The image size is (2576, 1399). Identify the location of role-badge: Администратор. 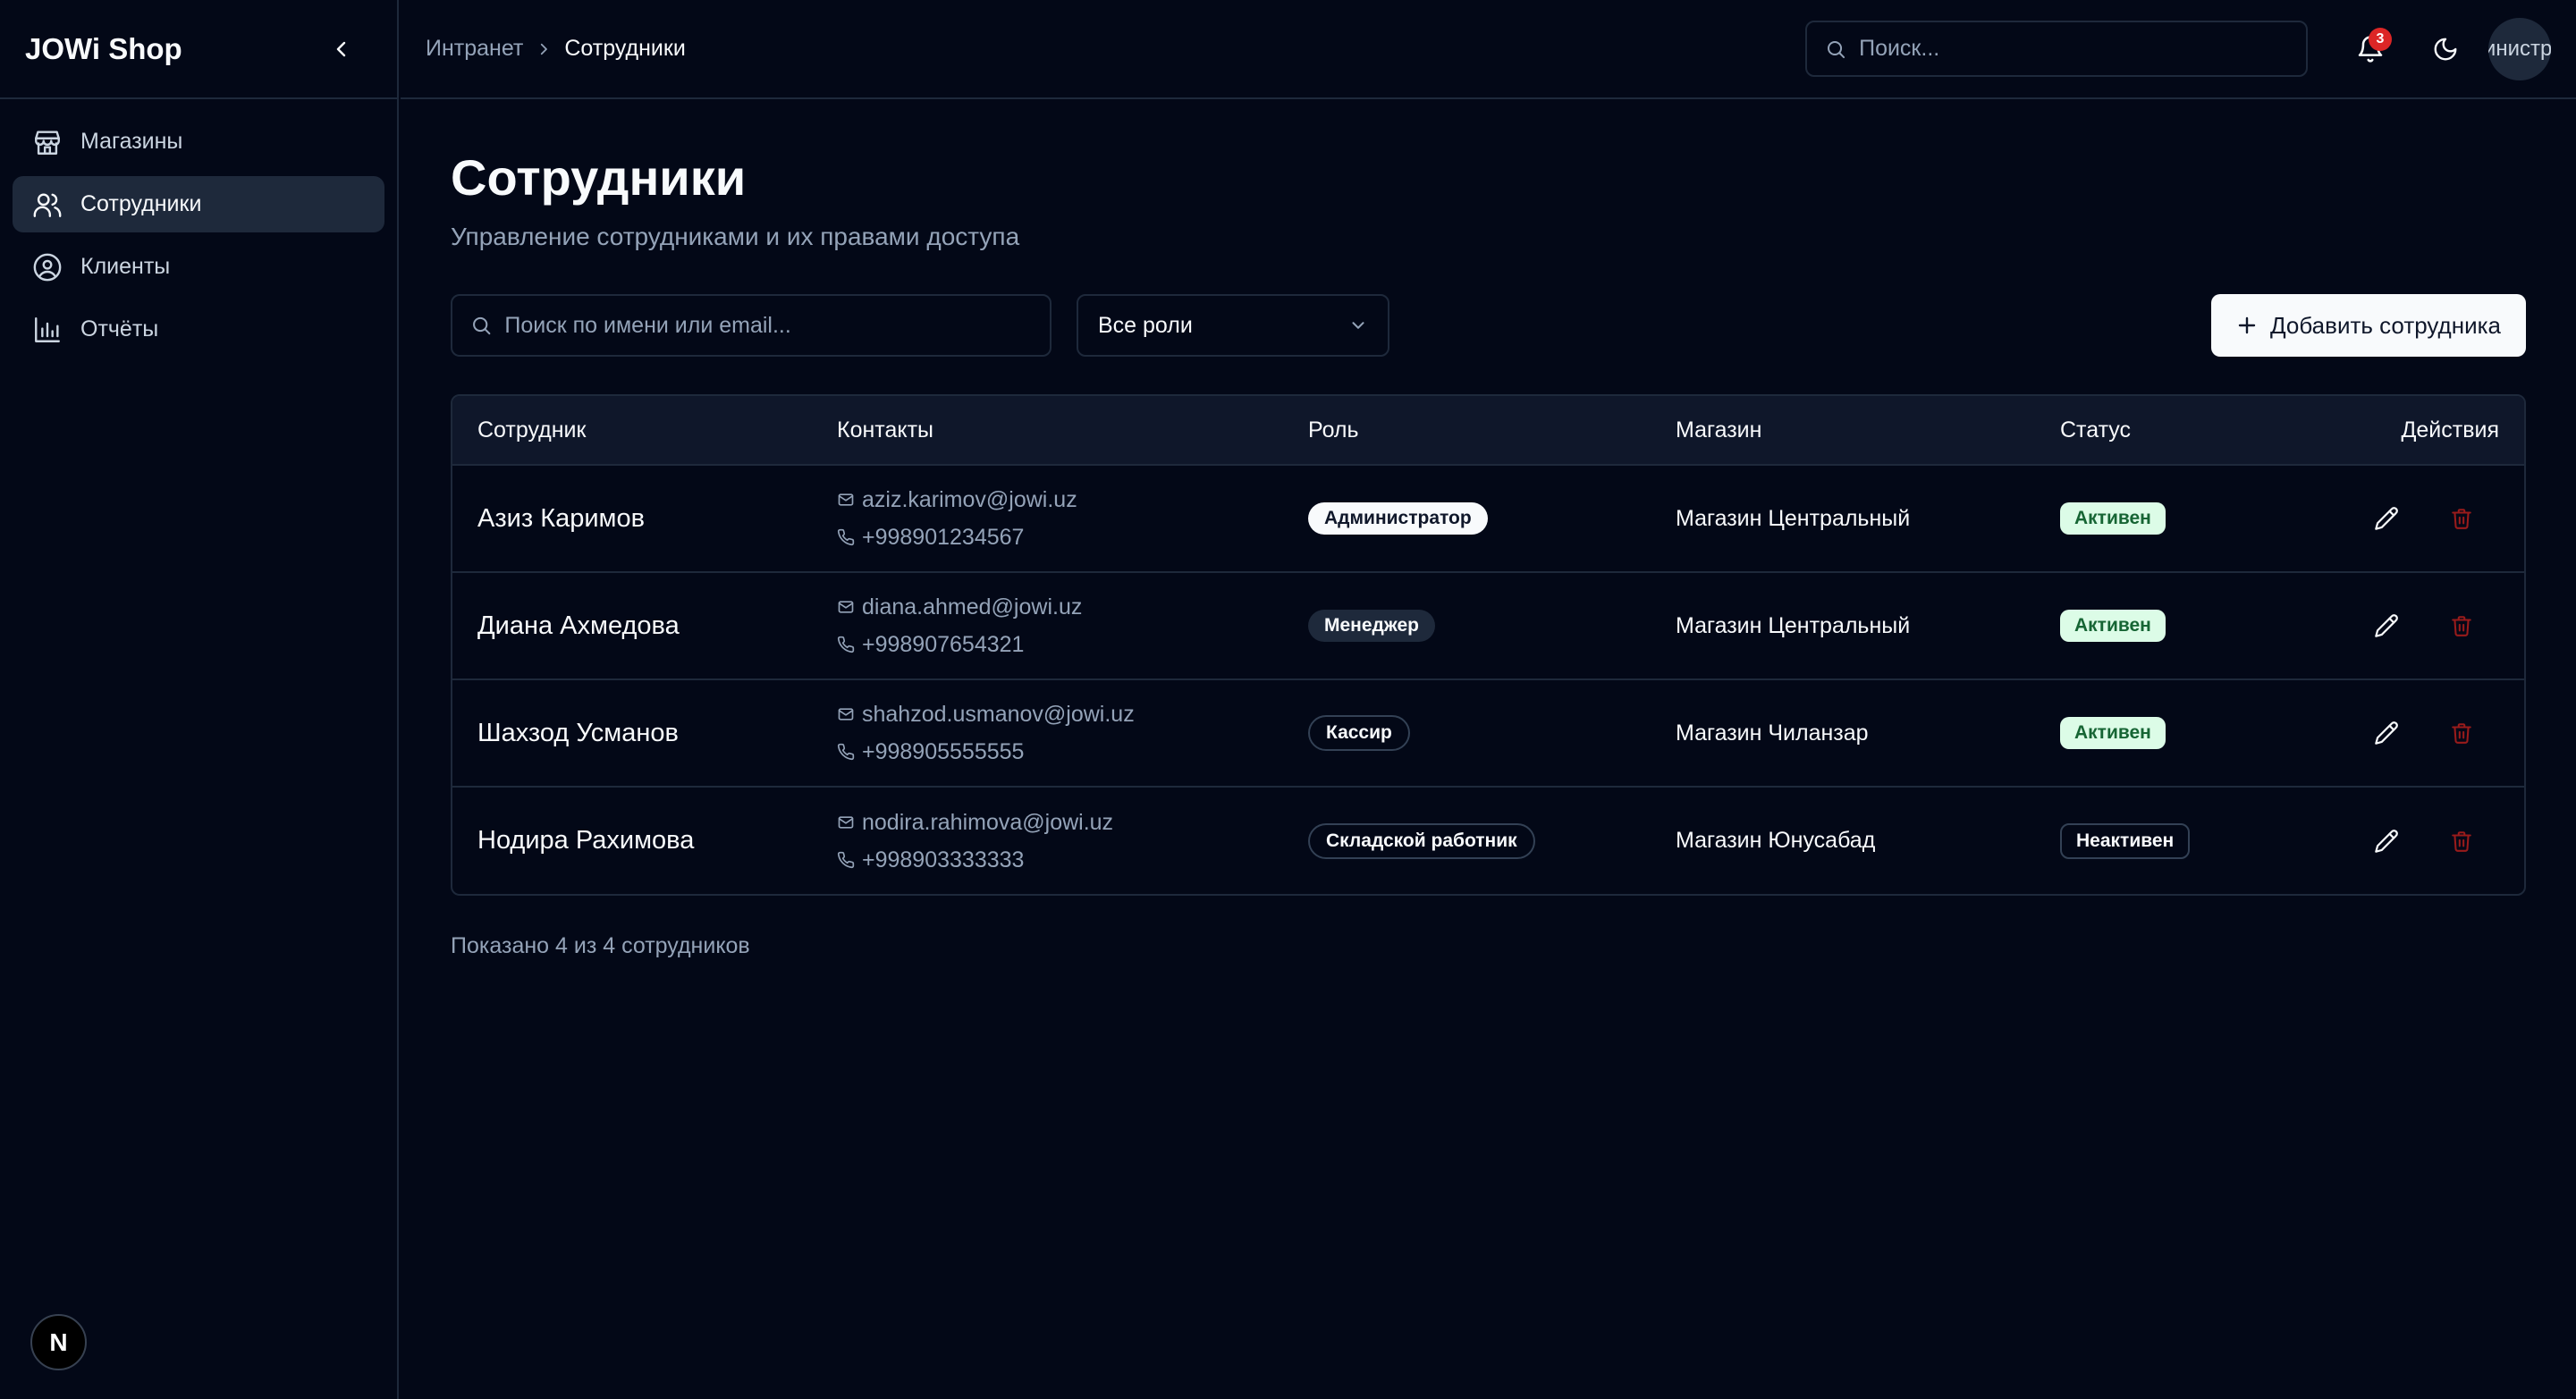
(1398, 518).